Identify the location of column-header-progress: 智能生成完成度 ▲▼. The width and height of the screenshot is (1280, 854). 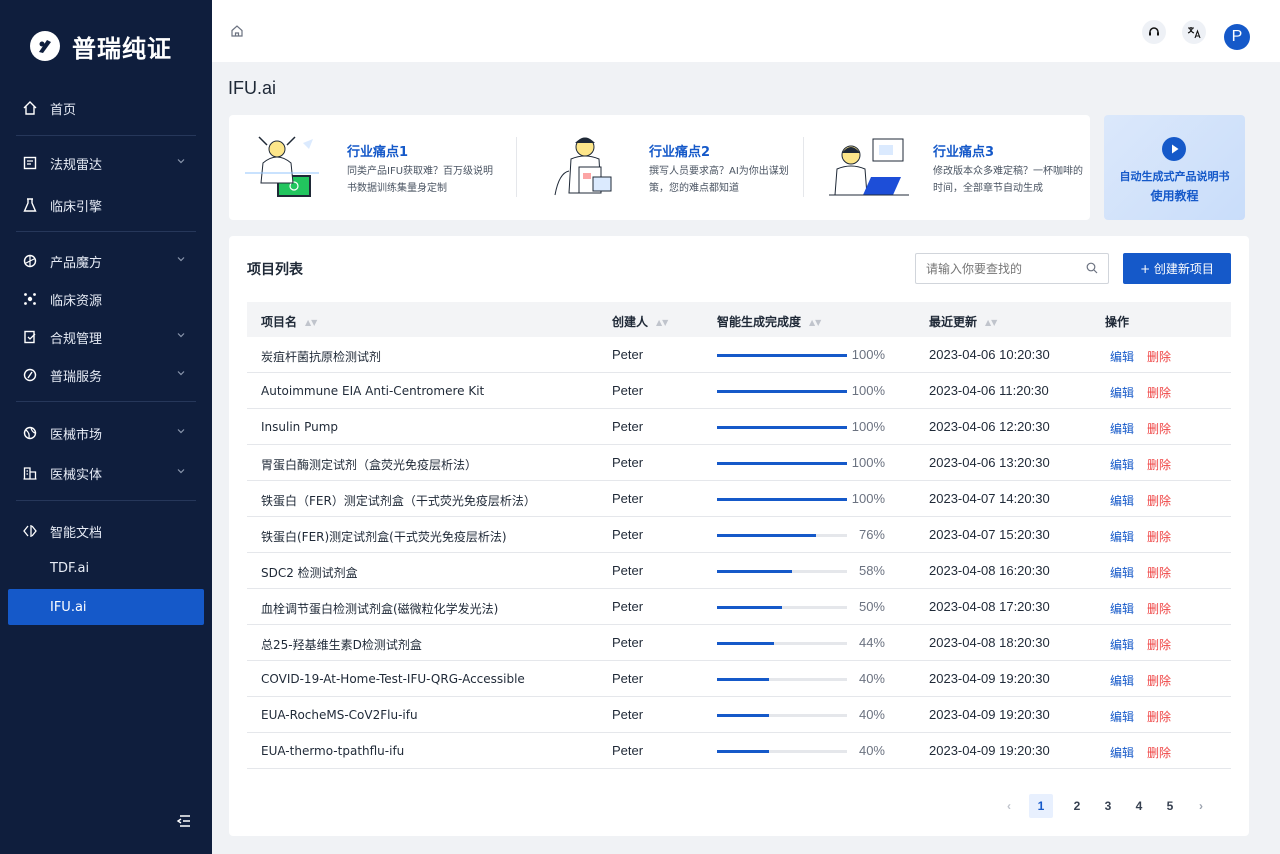
(769, 321).